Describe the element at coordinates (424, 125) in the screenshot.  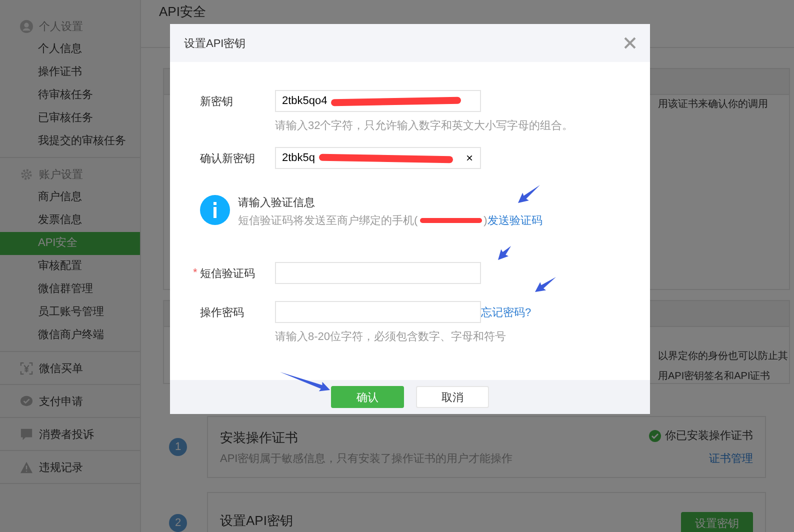
I see `field-hint: 请输入32个字符，只允许输入数字和英文大小写字母的组合。` at that location.